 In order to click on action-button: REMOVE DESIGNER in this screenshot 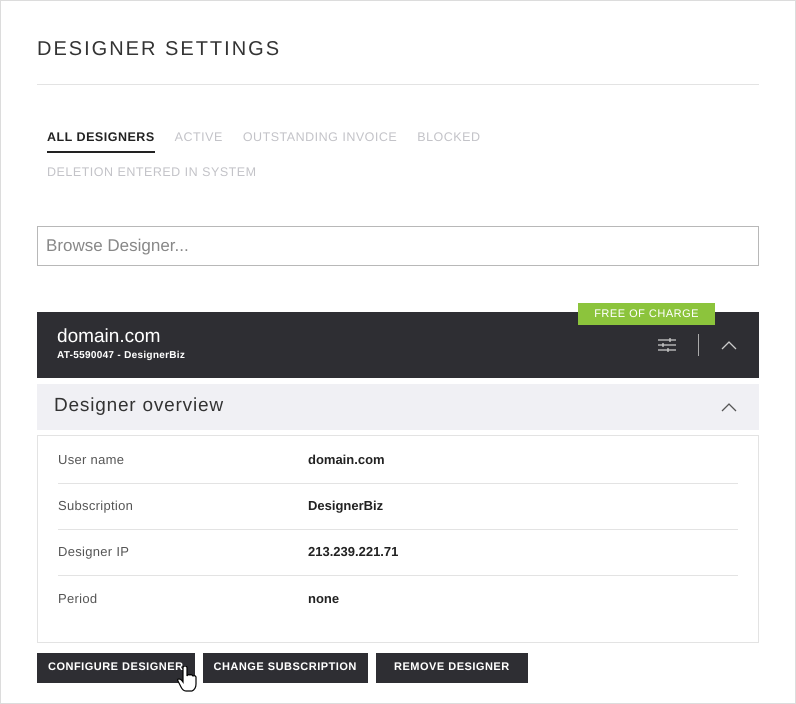, I will do `click(452, 667)`.